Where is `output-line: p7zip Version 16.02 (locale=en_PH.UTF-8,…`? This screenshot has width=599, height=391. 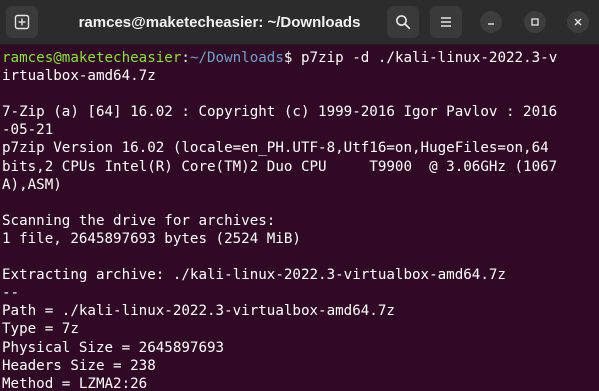 output-line: p7zip Version 16.02 (locale=en_PH.UTF-8,… is located at coordinates (275, 148).